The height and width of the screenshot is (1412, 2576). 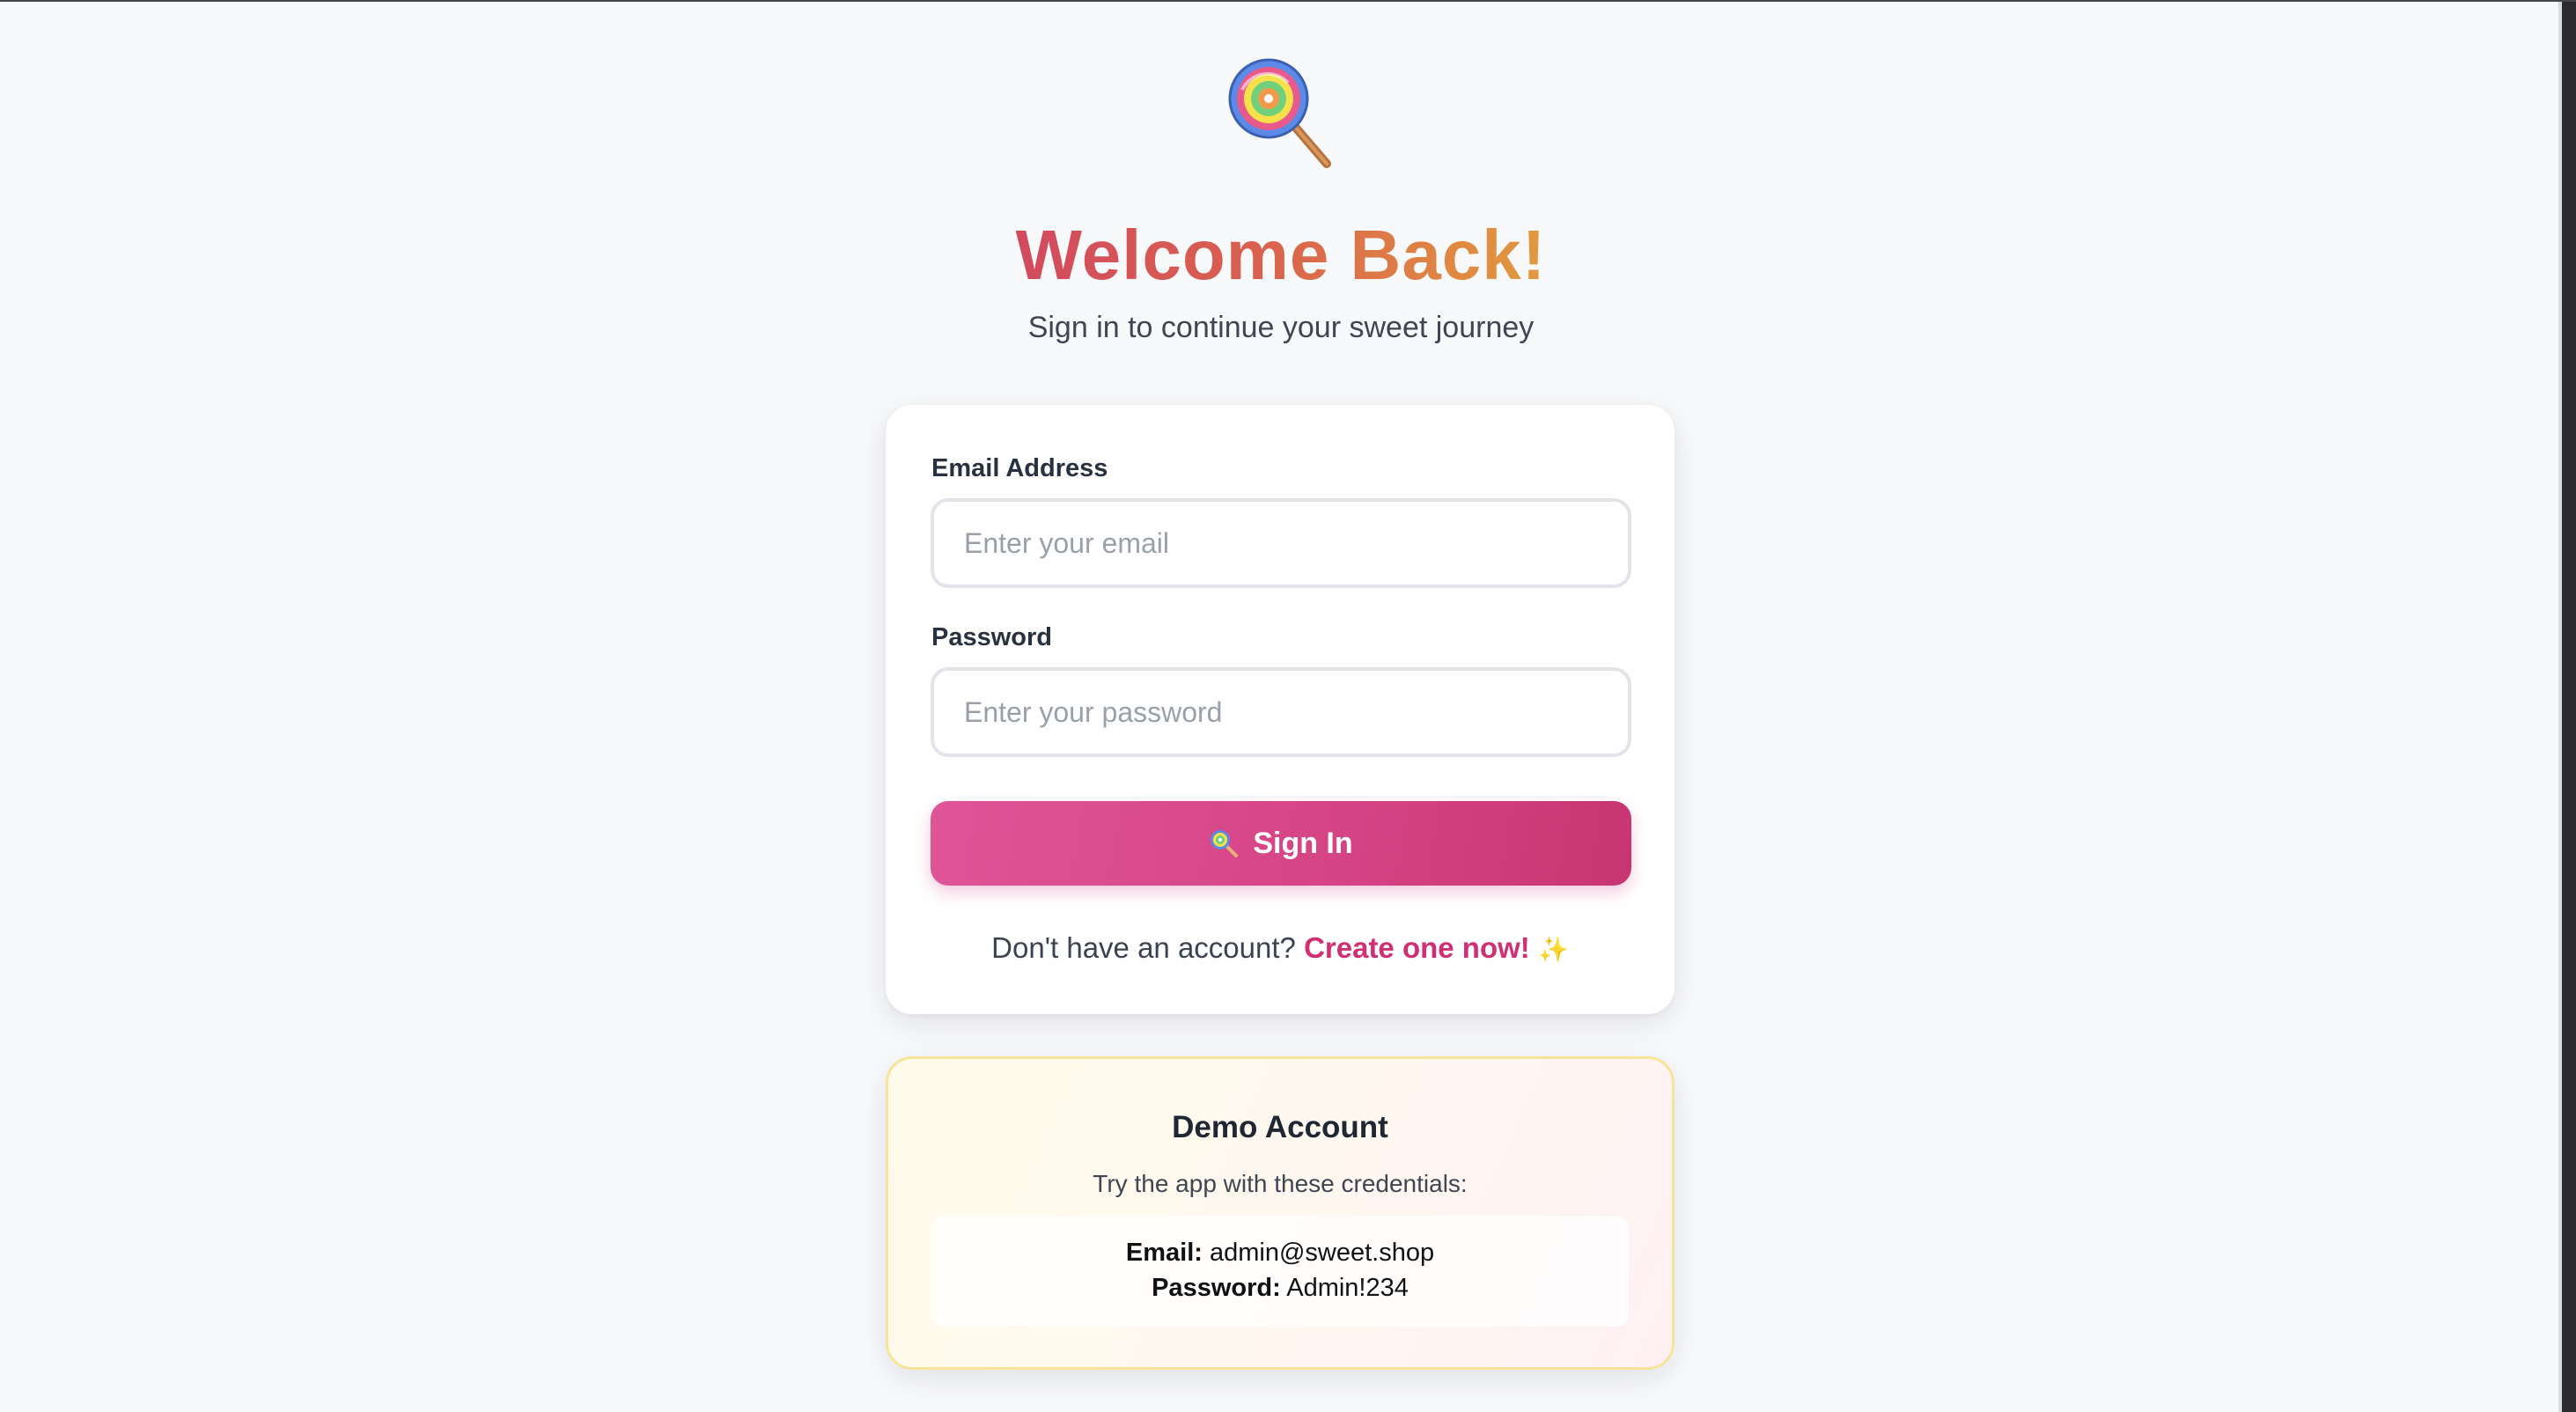 I want to click on demo-title: Demo Account, so click(x=1280, y=1127).